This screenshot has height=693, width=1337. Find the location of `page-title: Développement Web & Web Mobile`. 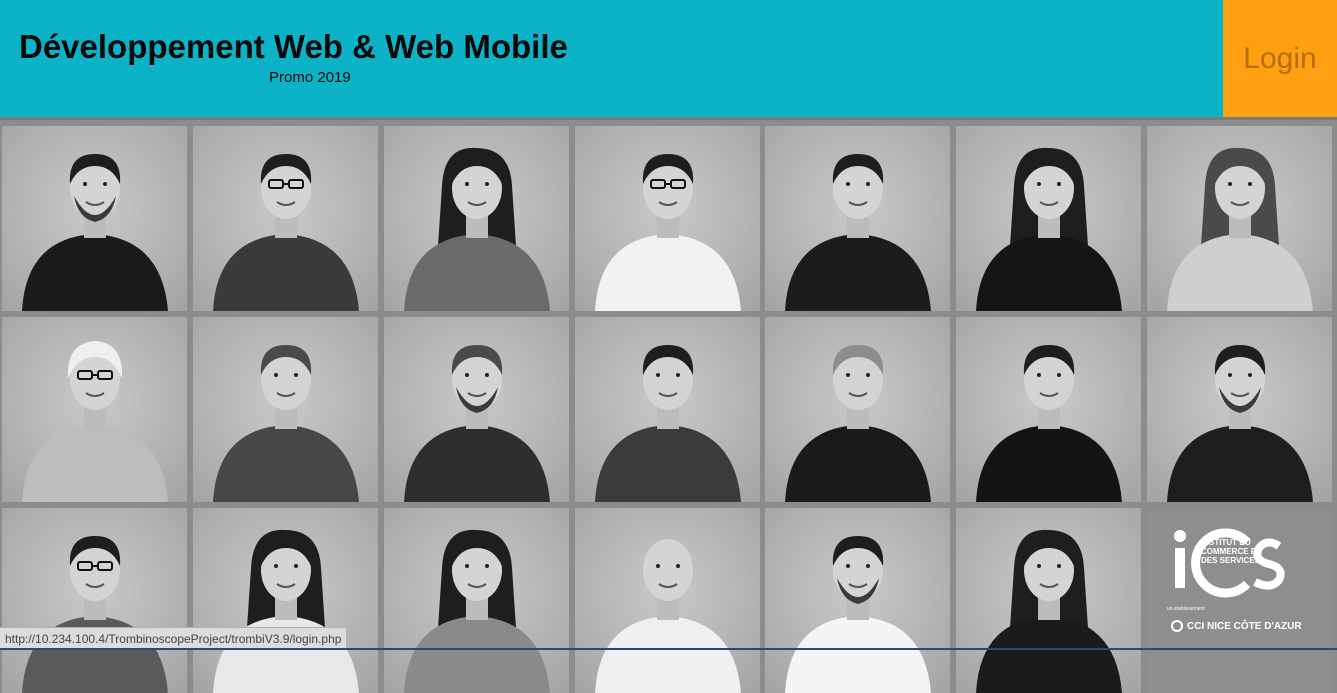

page-title: Développement Web & Web Mobile is located at coordinates (293, 46).